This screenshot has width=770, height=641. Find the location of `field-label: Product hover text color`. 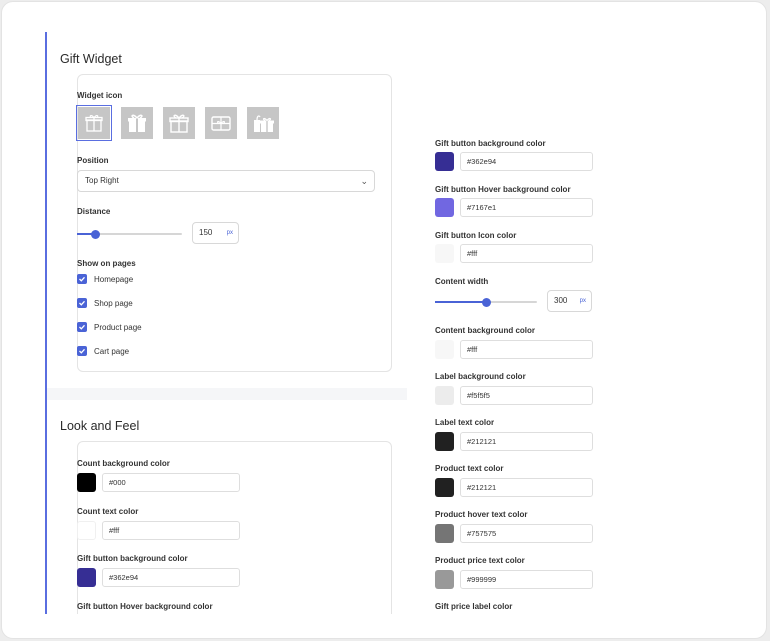

field-label: Product hover text color is located at coordinates (481, 514).